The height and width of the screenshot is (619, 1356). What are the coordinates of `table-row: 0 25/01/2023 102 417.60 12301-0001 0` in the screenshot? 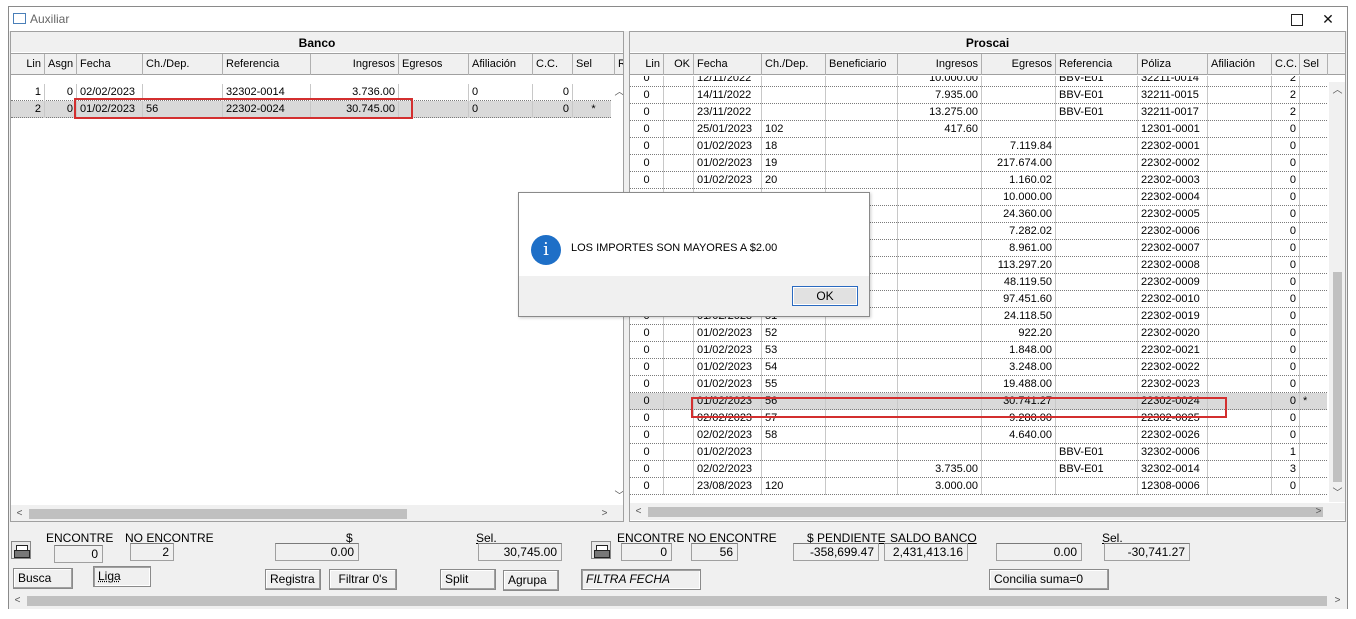 It's located at (978, 129).